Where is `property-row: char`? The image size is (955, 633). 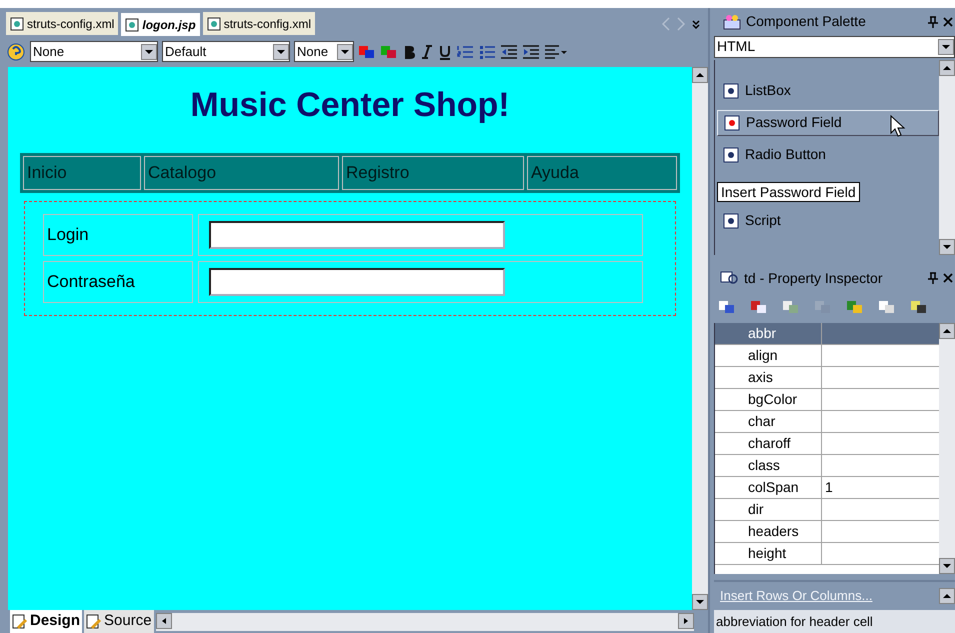 property-row: char is located at coordinates (827, 422).